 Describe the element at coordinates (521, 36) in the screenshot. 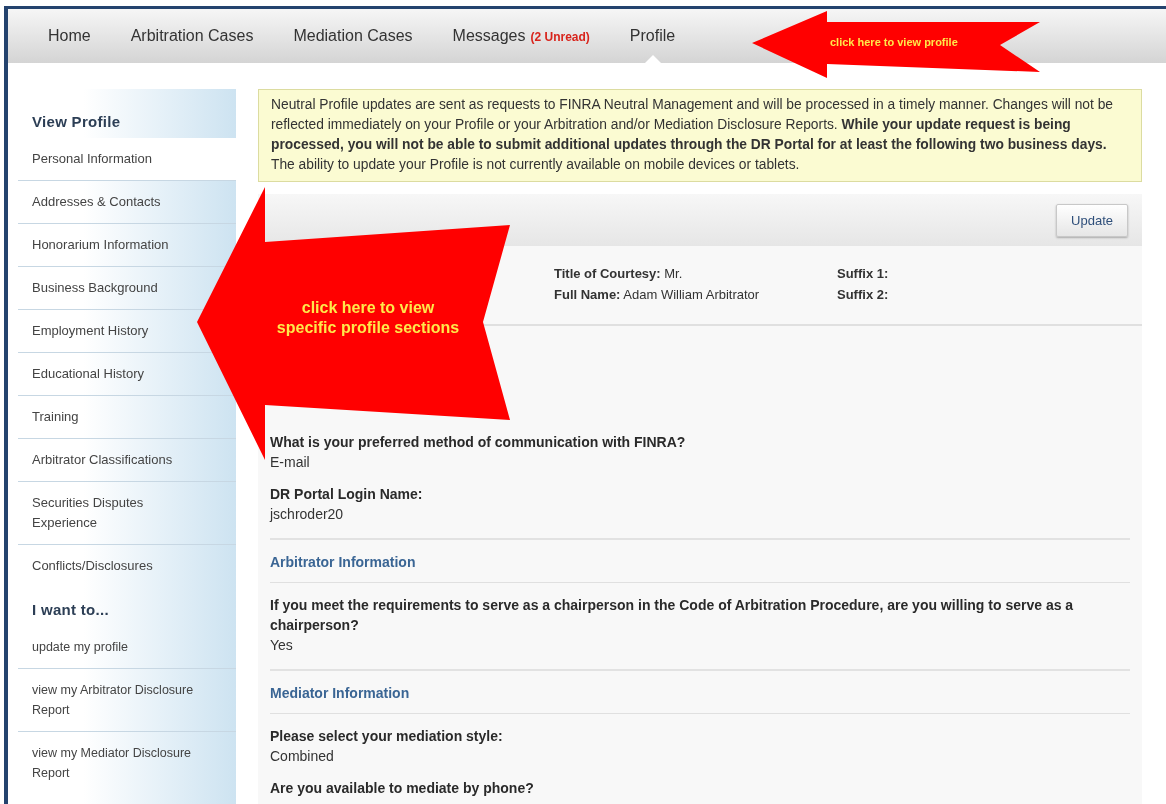

I see `nav-tab: Messages (2 Unread)` at that location.